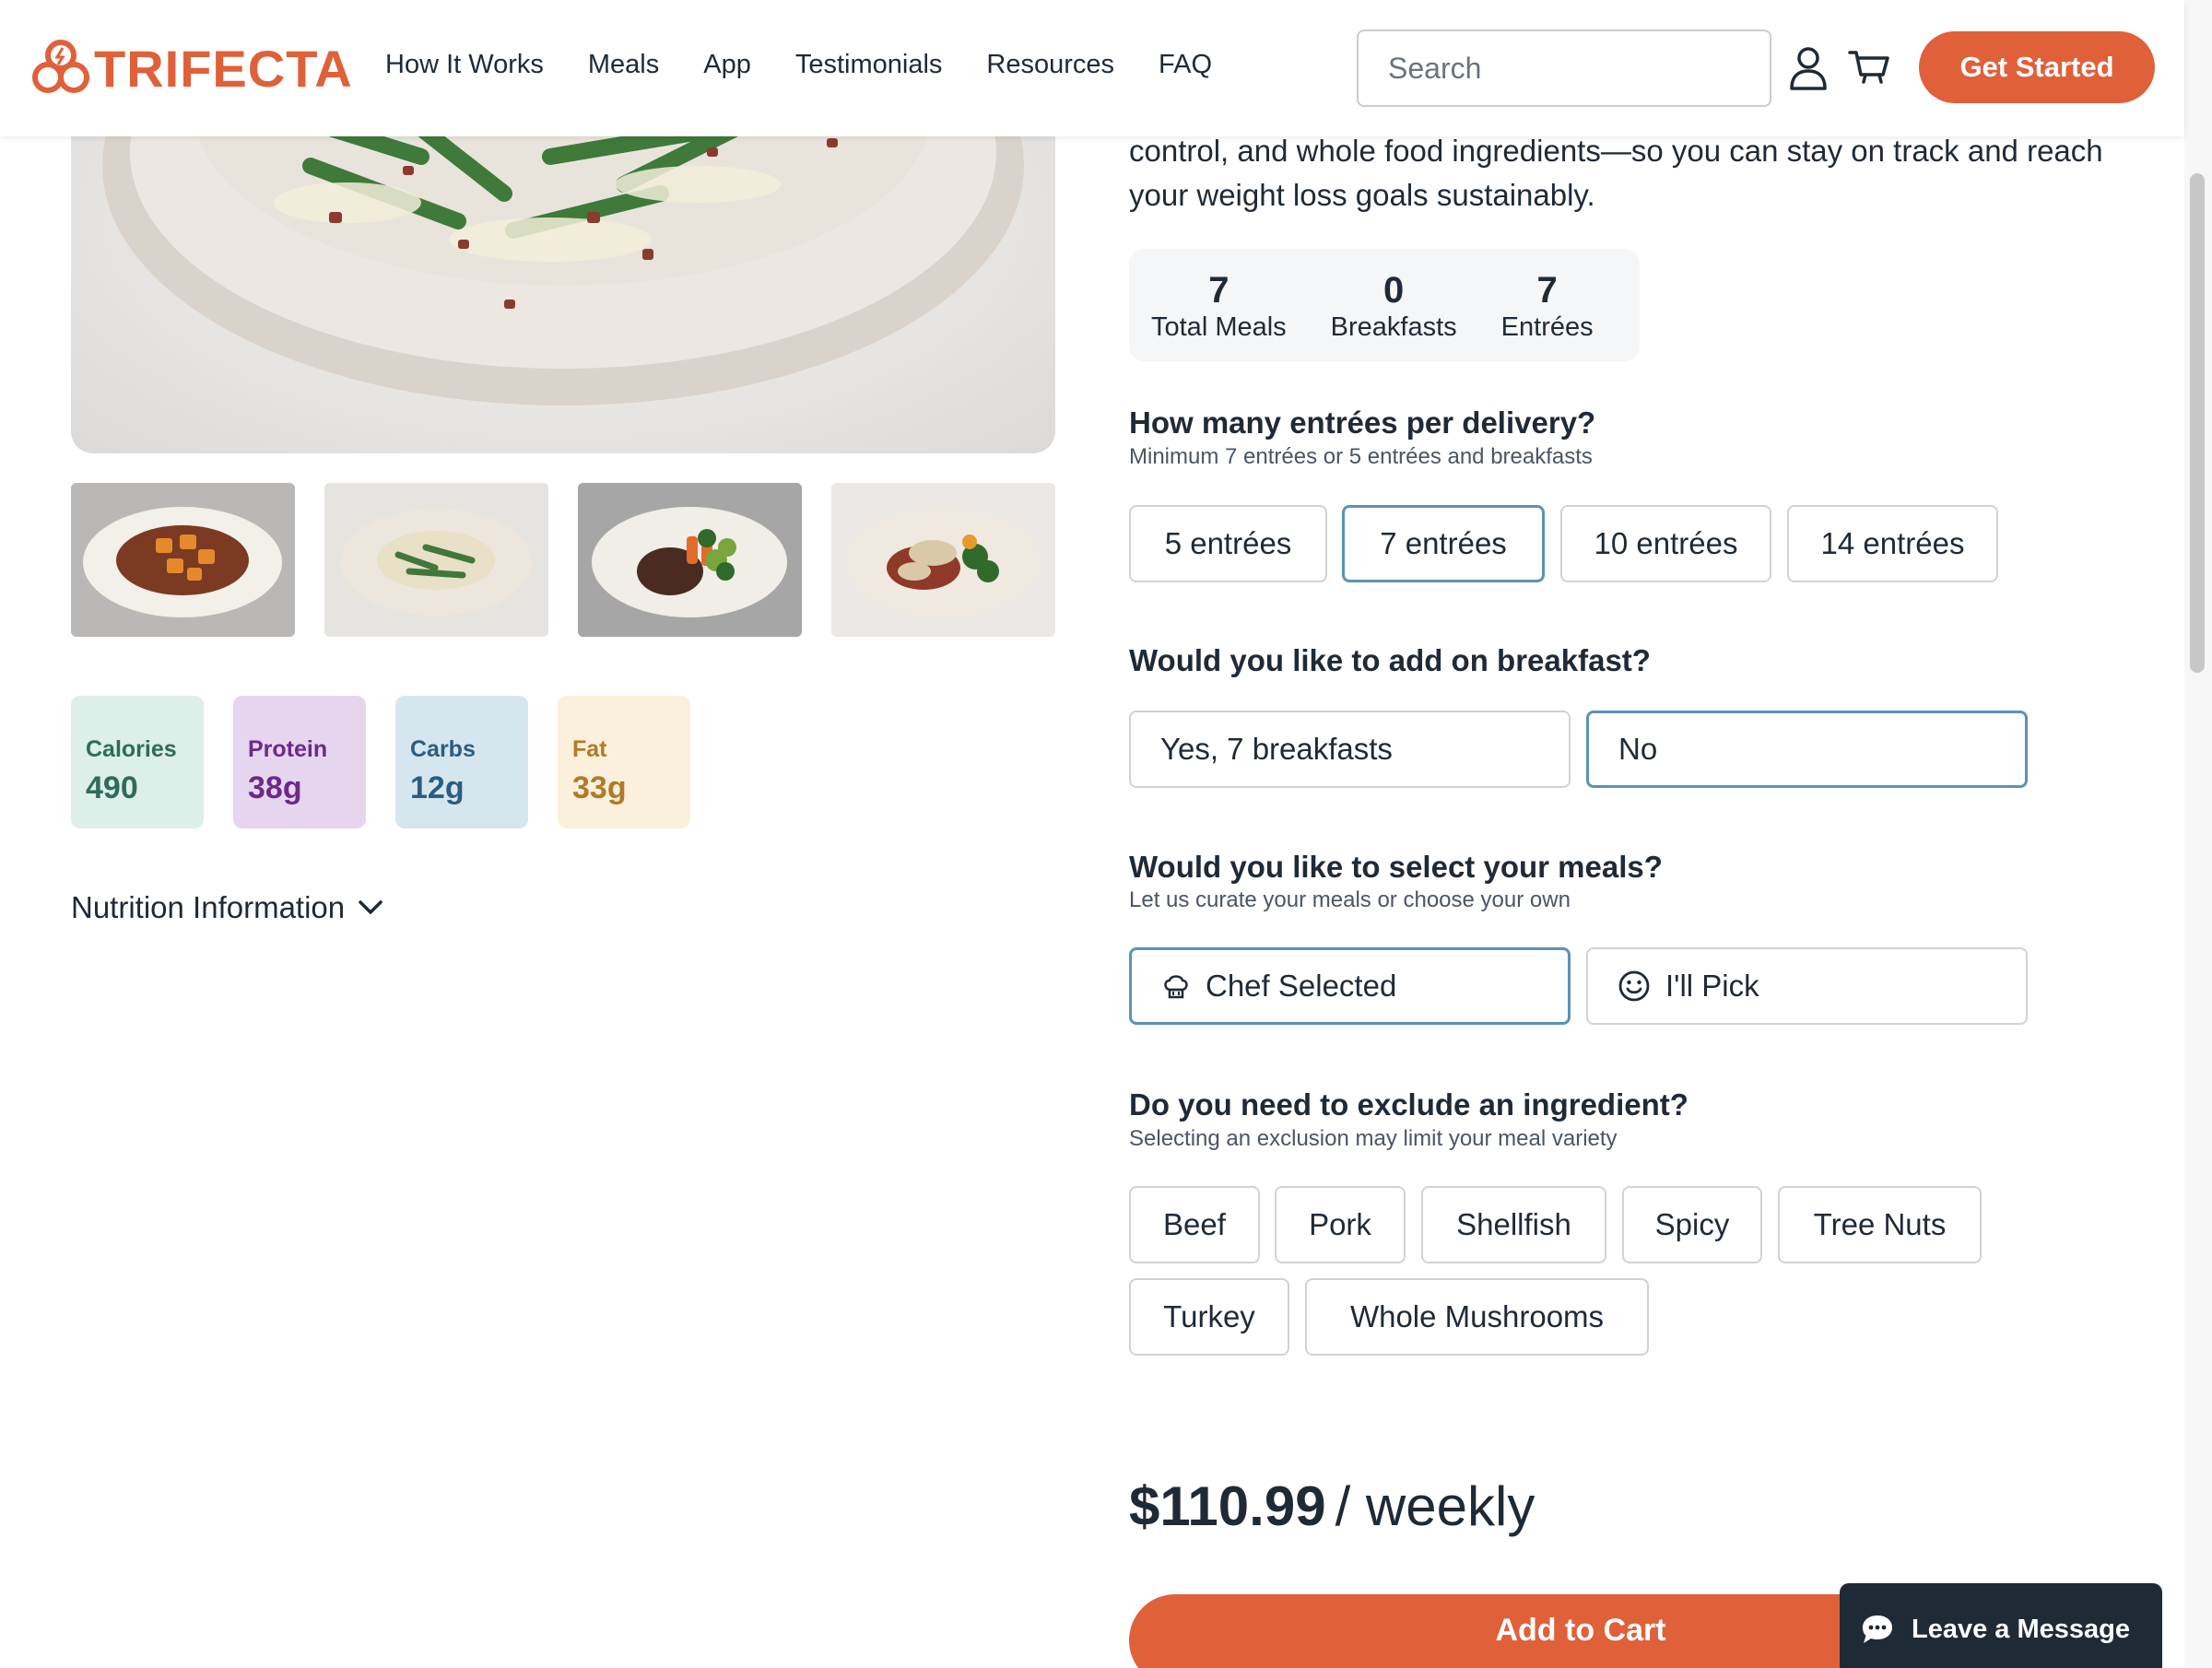 The width and height of the screenshot is (2212, 1668). I want to click on cart-icon, so click(1868, 67).